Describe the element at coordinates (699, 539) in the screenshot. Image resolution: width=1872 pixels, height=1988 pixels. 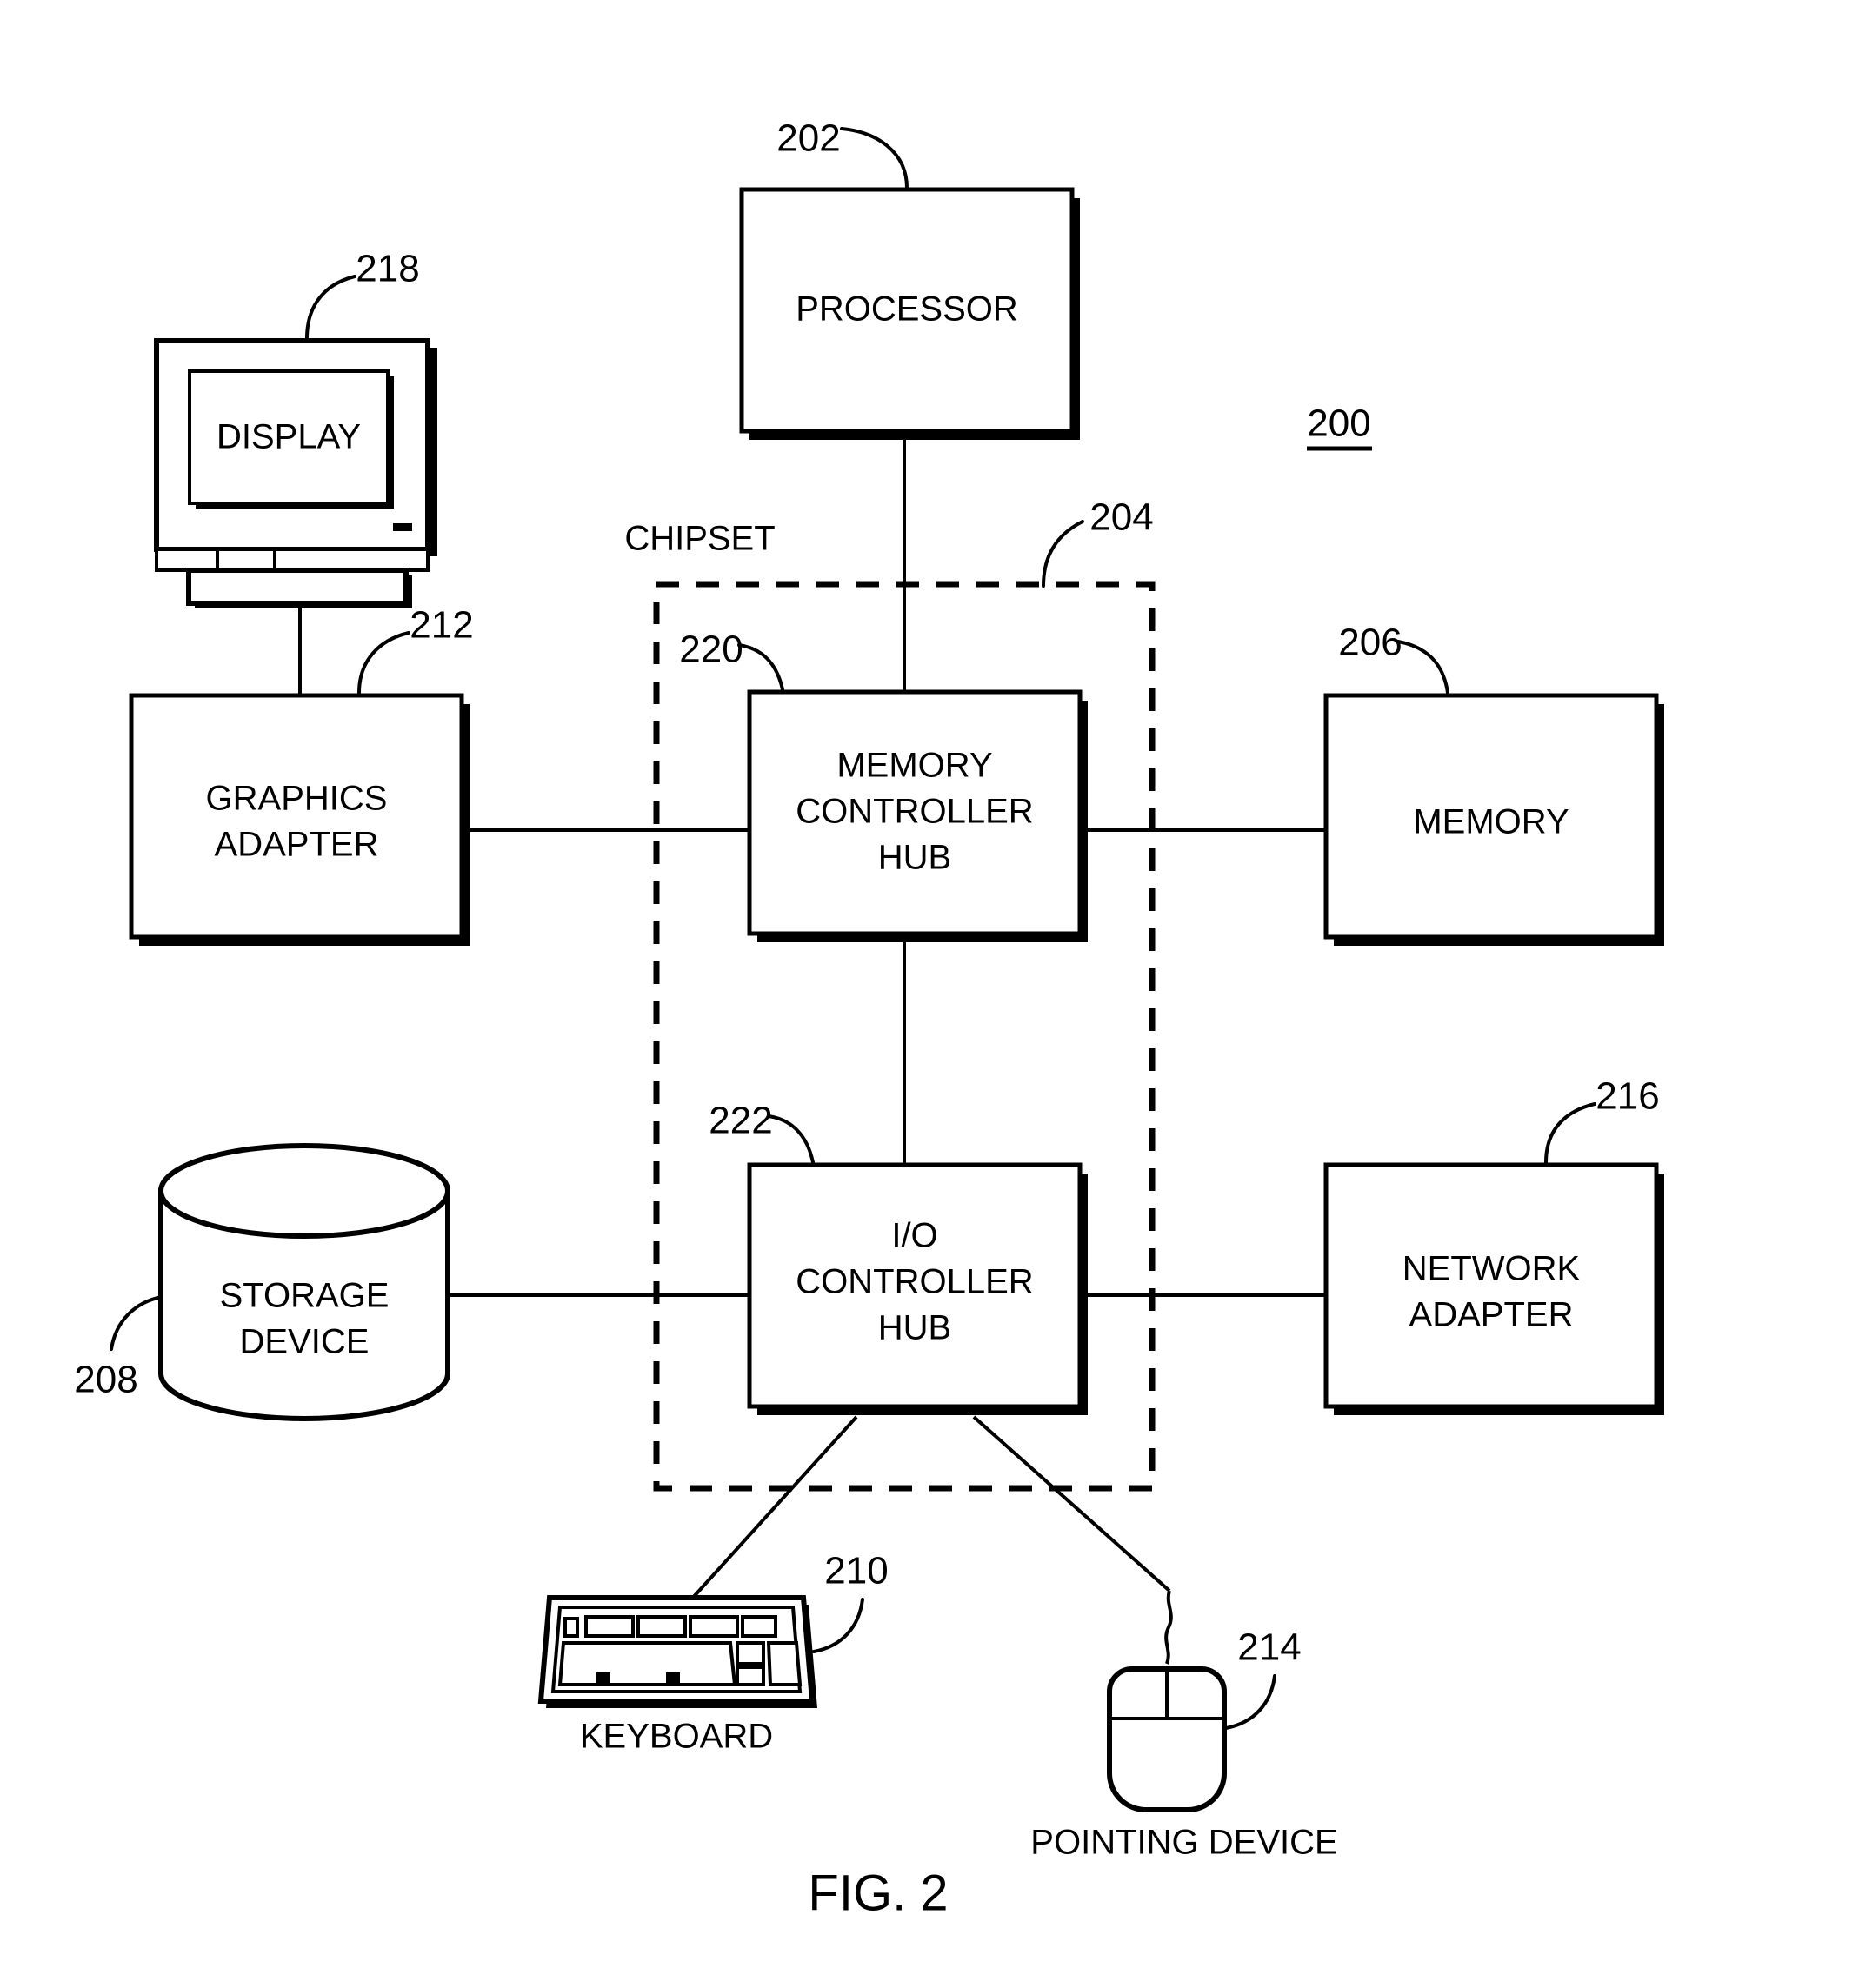
I see `chipset-label: CHIPSET` at that location.